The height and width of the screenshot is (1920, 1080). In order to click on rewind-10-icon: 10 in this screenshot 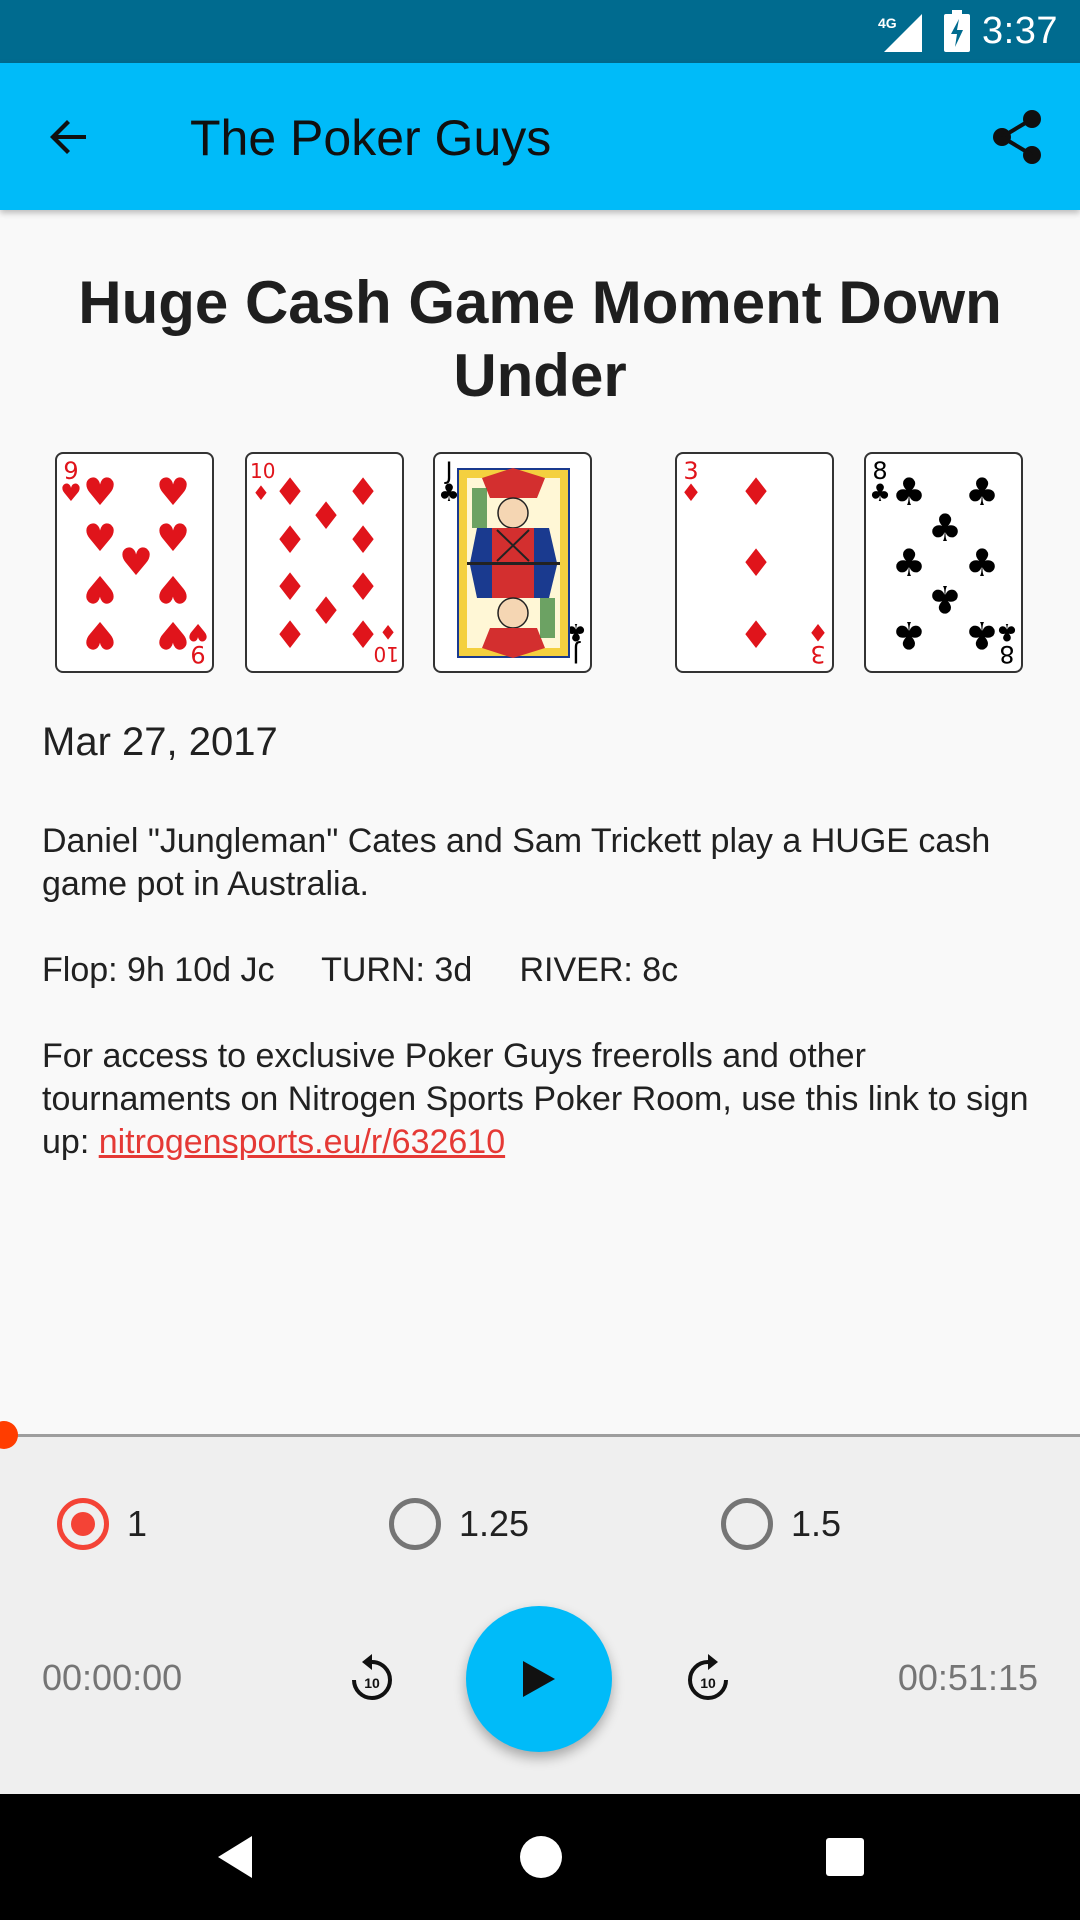, I will do `click(372, 1680)`.